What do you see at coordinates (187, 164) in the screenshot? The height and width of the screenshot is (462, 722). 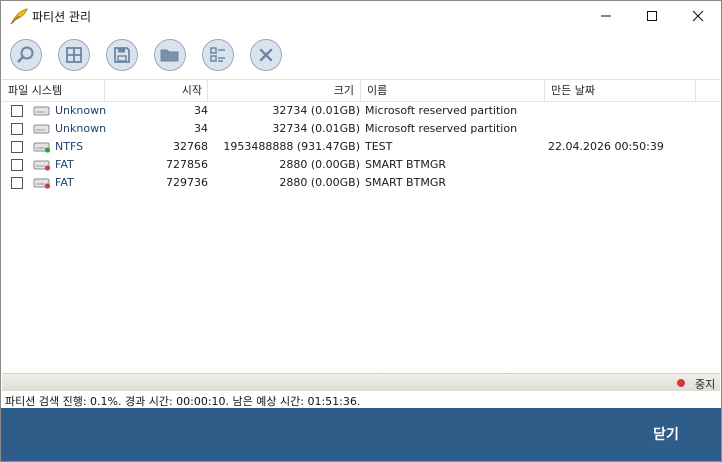 I see `row-start: 727856` at bounding box center [187, 164].